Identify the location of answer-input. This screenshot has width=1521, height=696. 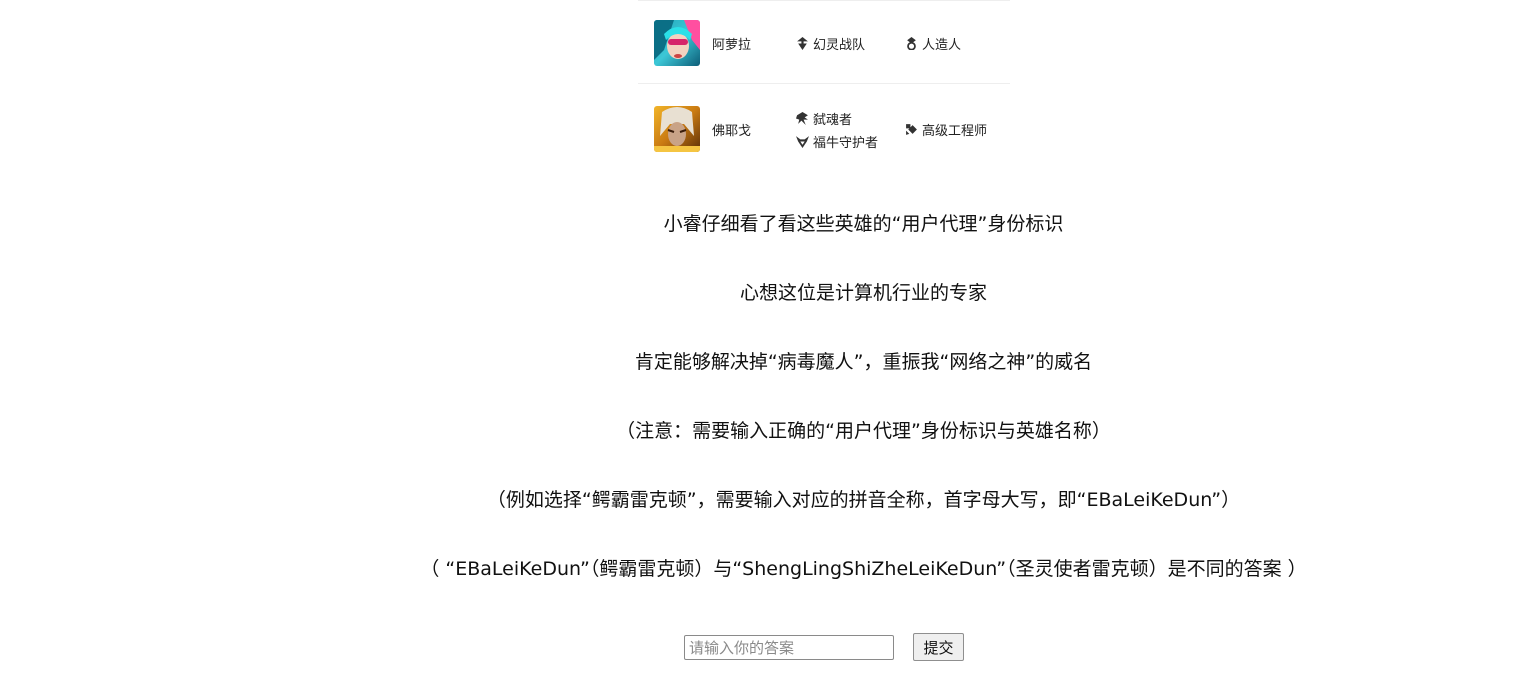
(789, 647).